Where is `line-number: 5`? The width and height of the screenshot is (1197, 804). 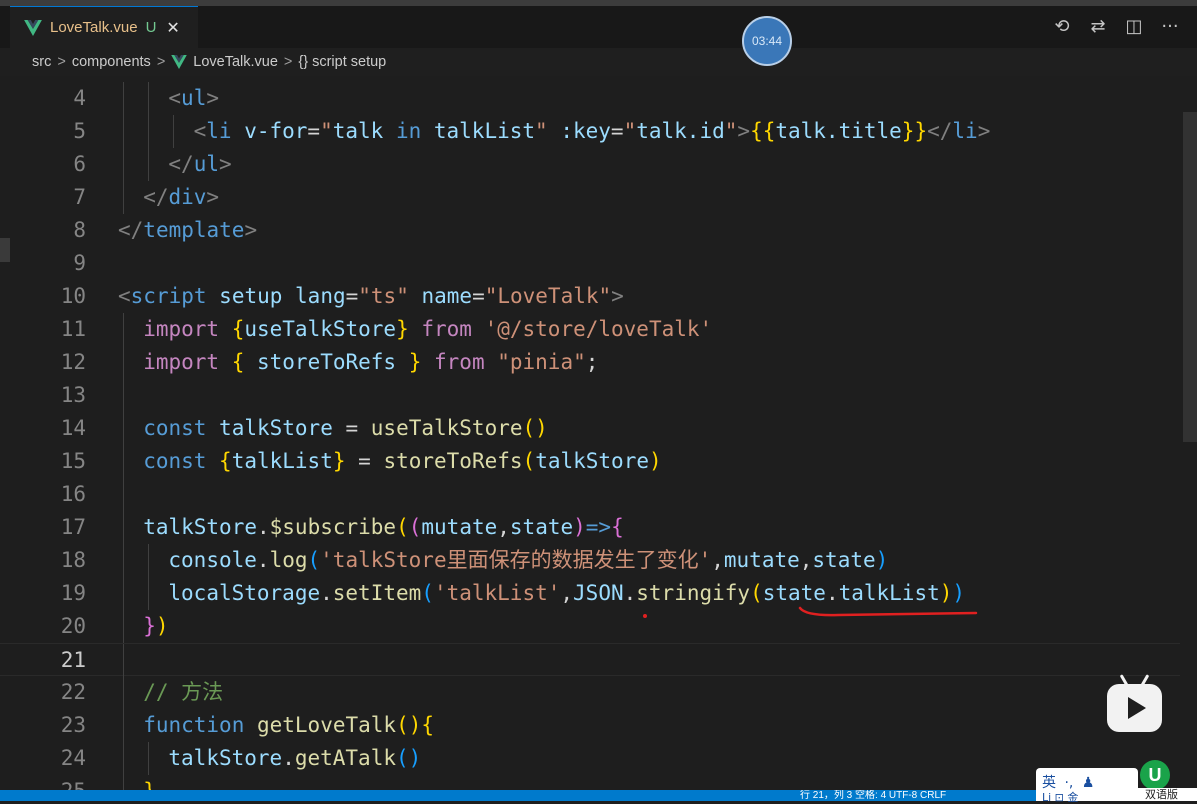 line-number: 5 is located at coordinates (79, 131).